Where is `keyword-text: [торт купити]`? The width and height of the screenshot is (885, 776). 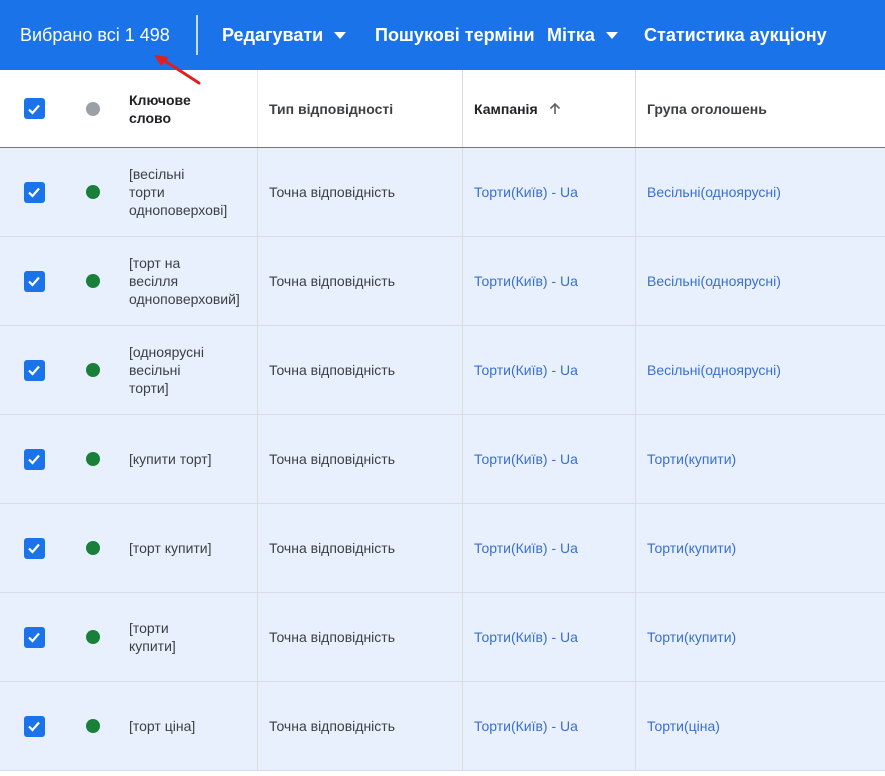 keyword-text: [торт купити] is located at coordinates (170, 548).